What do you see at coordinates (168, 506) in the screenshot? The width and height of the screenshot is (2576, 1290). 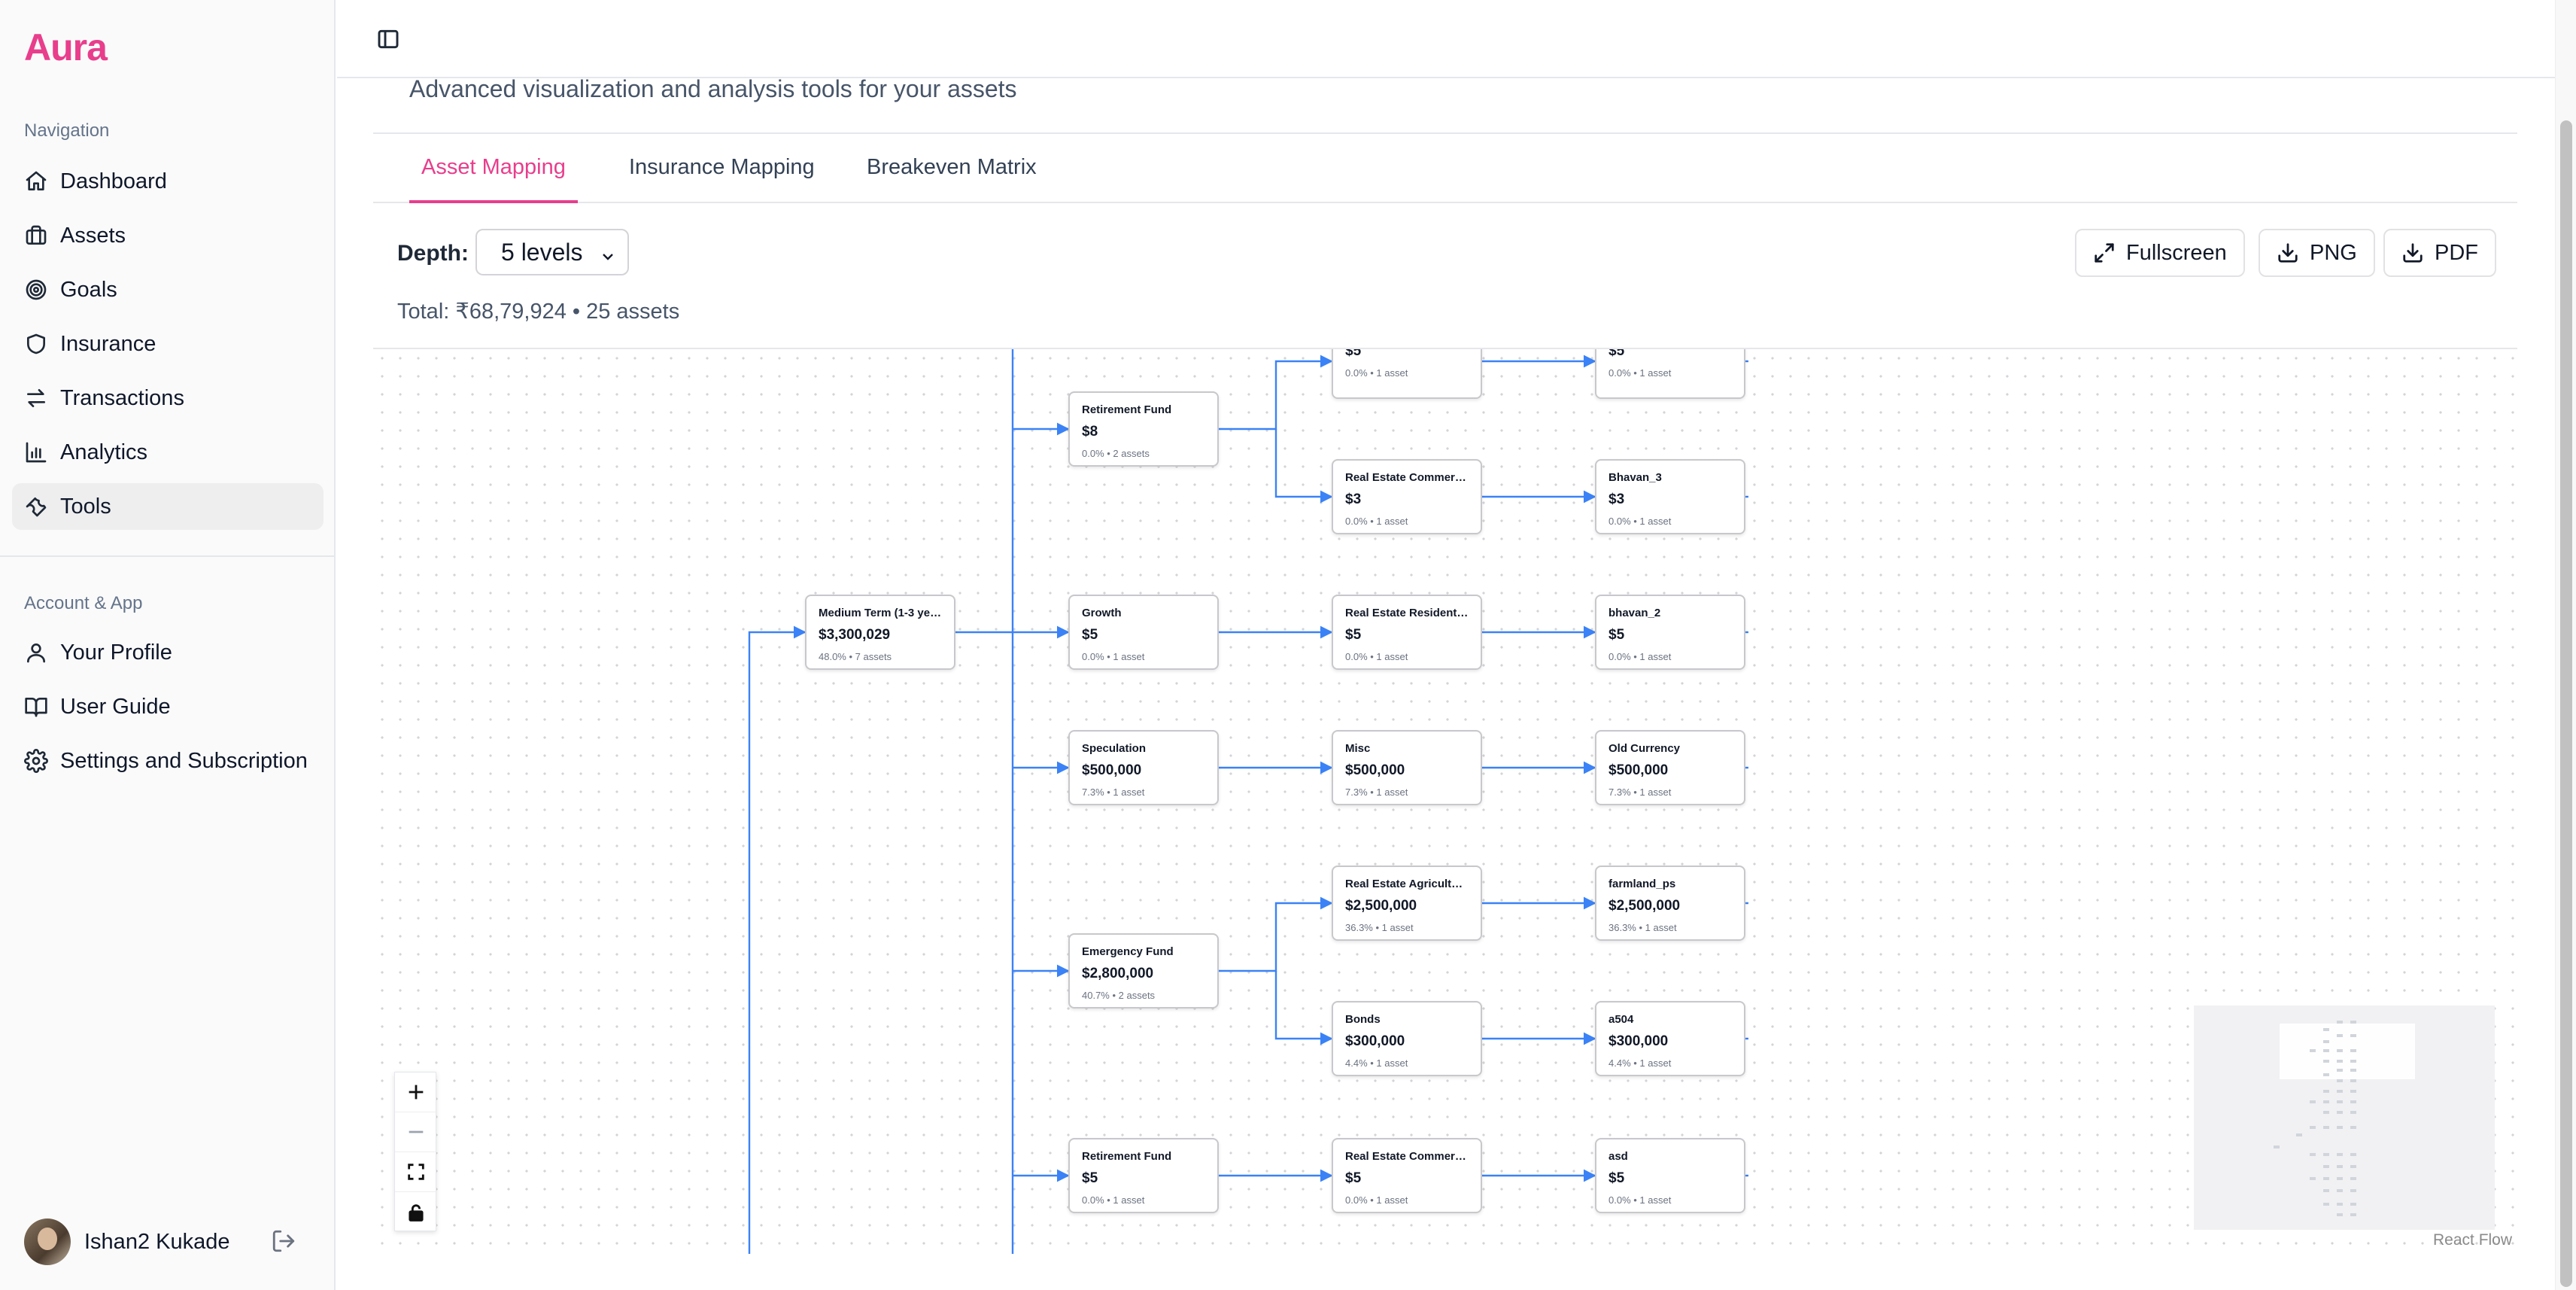 I see `sidebar-item-tools: Tools` at bounding box center [168, 506].